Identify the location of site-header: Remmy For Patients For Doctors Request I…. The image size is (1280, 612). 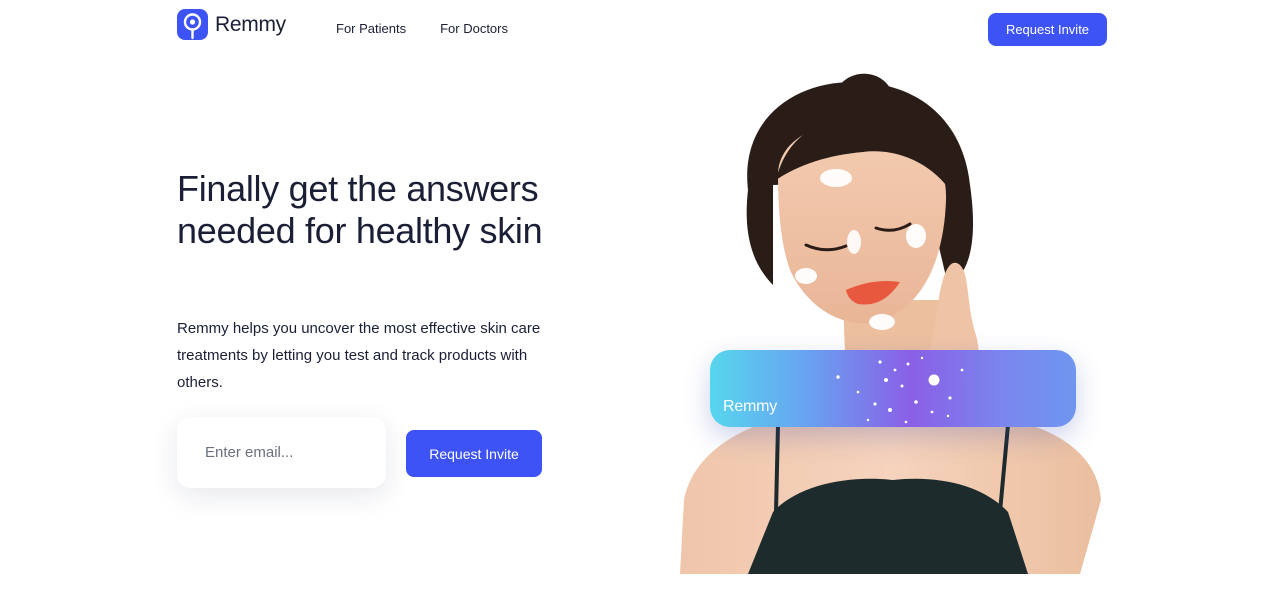
(640, 30).